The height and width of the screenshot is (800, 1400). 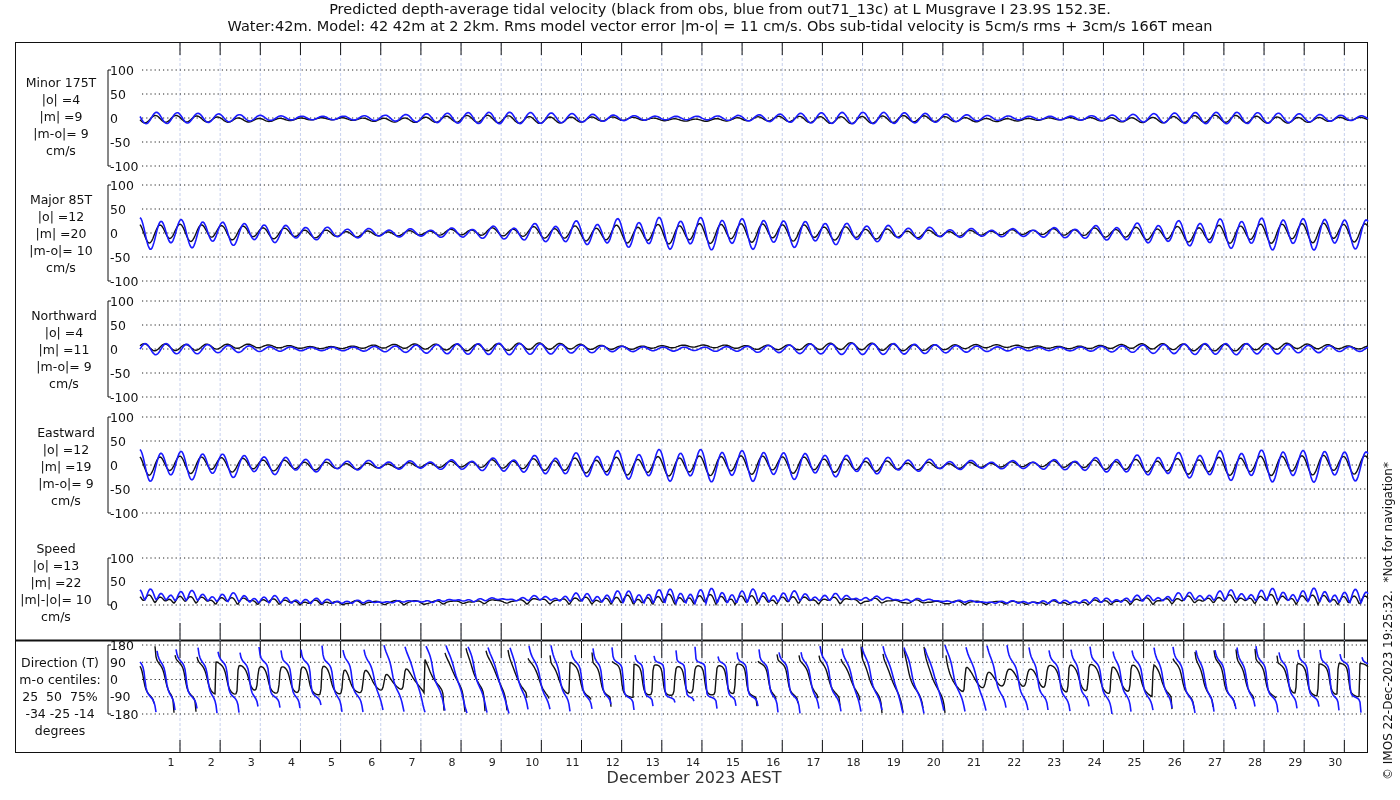 What do you see at coordinates (1335, 762) in the screenshot?
I see `day-label: 30` at bounding box center [1335, 762].